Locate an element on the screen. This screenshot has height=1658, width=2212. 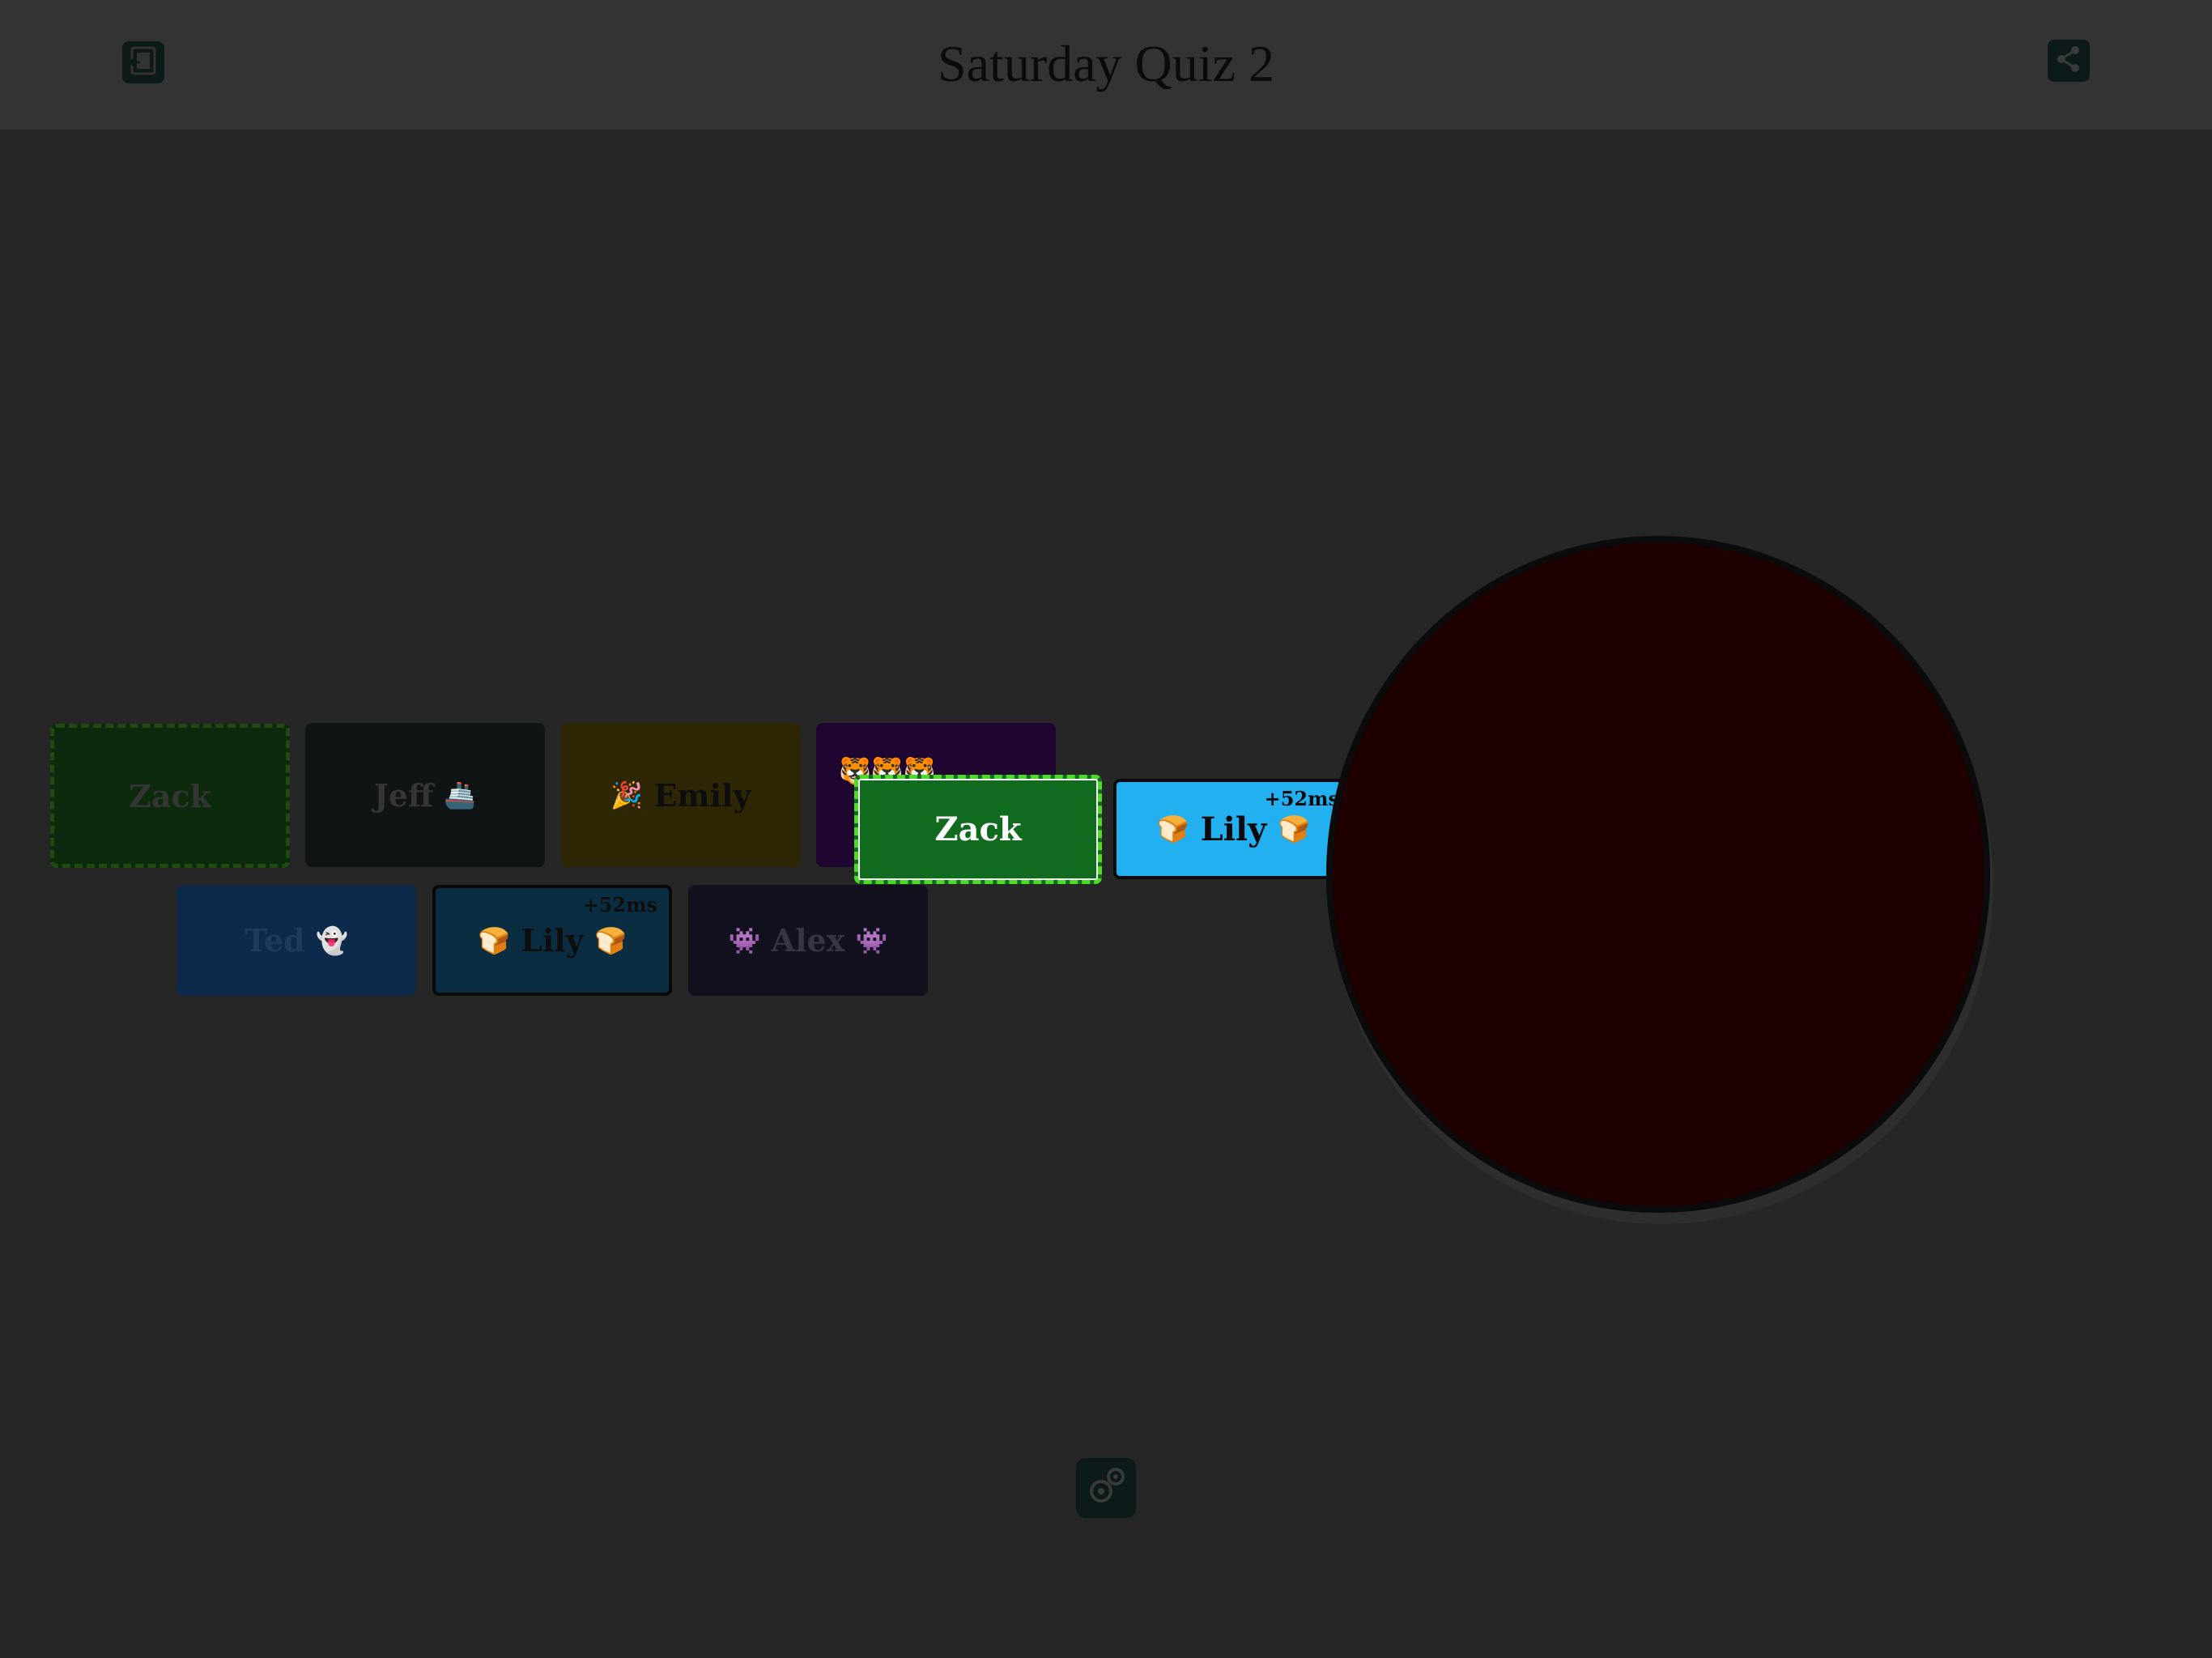
exit-icon is located at coordinates (143, 62).